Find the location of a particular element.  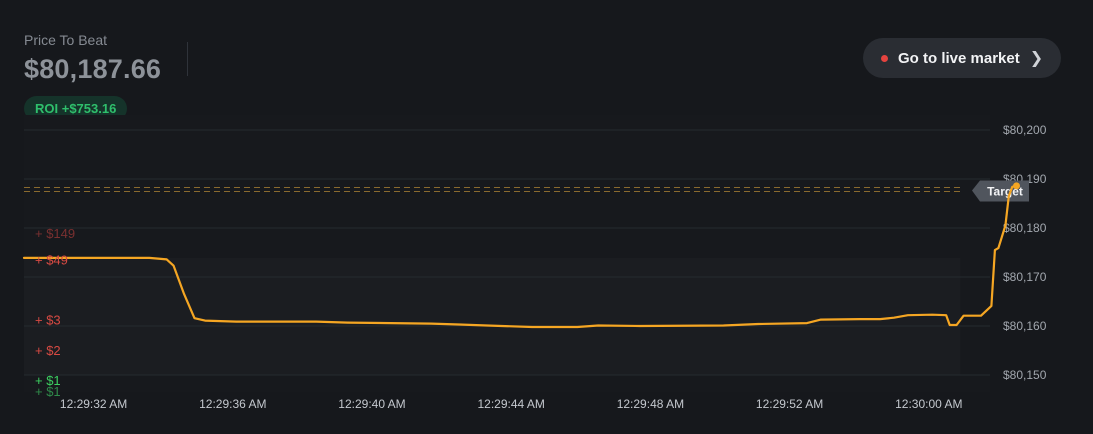

y-tick-label: $80,160 is located at coordinates (1025, 326).